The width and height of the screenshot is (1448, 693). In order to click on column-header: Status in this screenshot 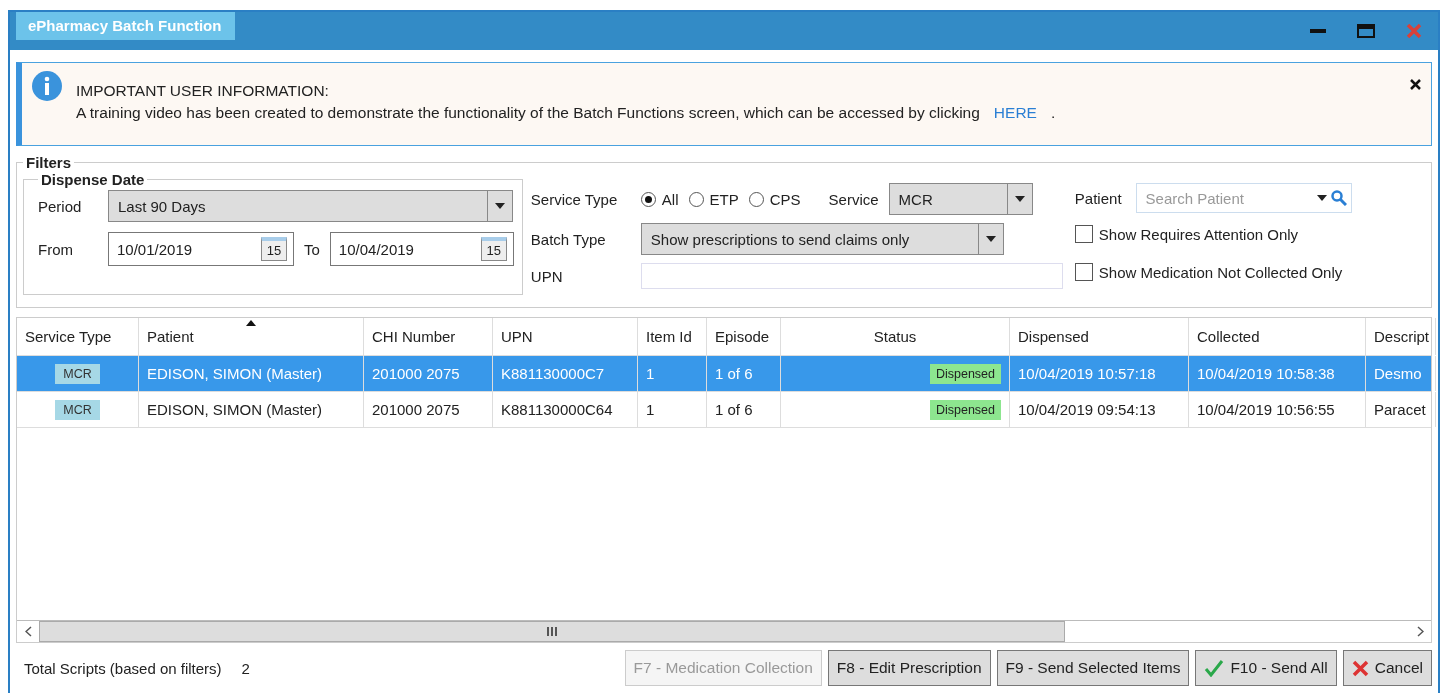, I will do `click(895, 336)`.